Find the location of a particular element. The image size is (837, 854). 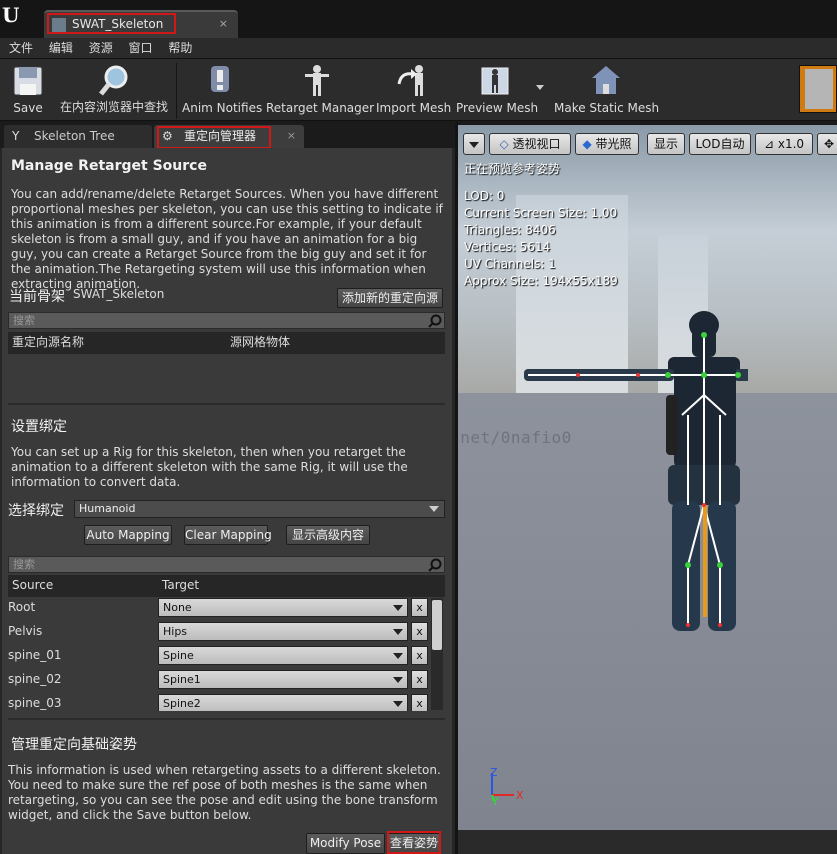

target-select: Spine2 is located at coordinates (283, 702).